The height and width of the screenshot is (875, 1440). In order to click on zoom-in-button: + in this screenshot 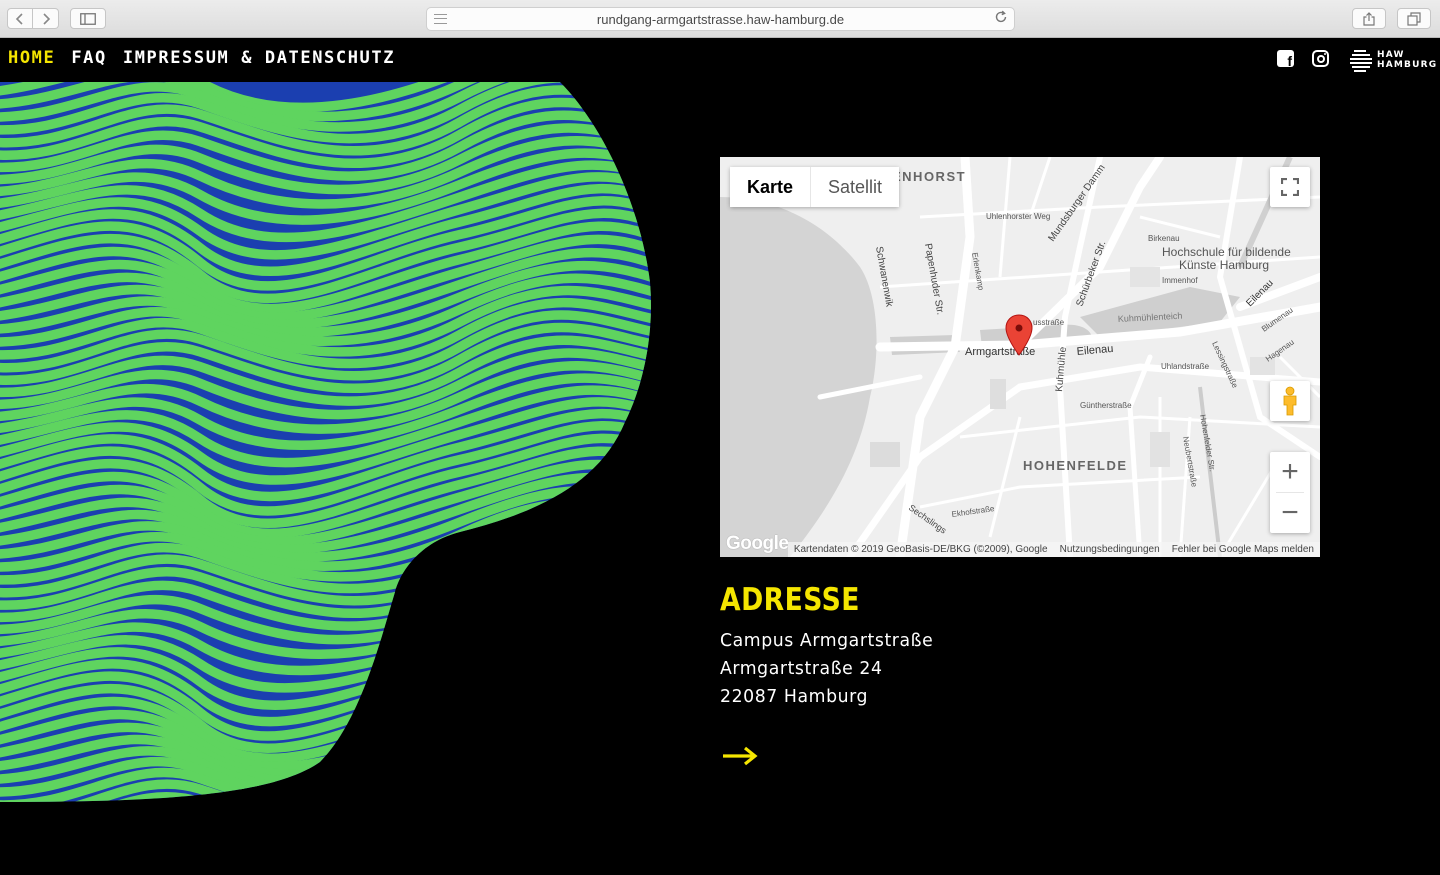, I will do `click(1290, 472)`.